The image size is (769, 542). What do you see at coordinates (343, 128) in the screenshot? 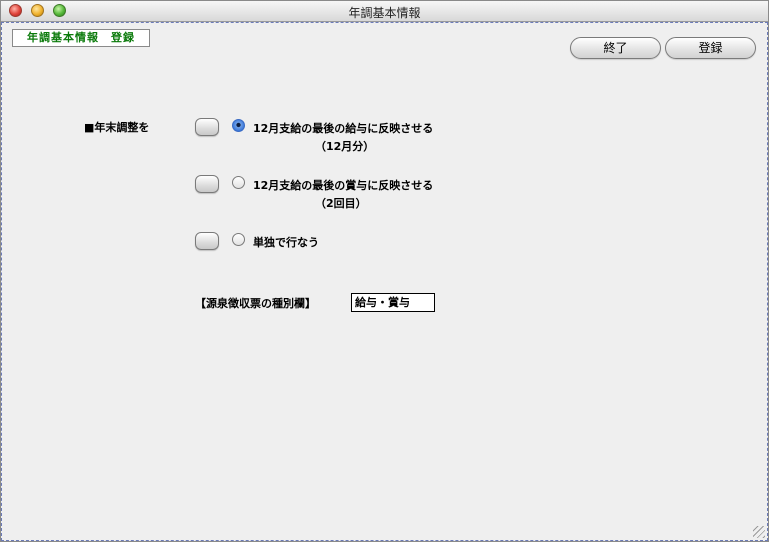
I see `option-1-label: 12月支給の最後の給与に反映させる` at bounding box center [343, 128].